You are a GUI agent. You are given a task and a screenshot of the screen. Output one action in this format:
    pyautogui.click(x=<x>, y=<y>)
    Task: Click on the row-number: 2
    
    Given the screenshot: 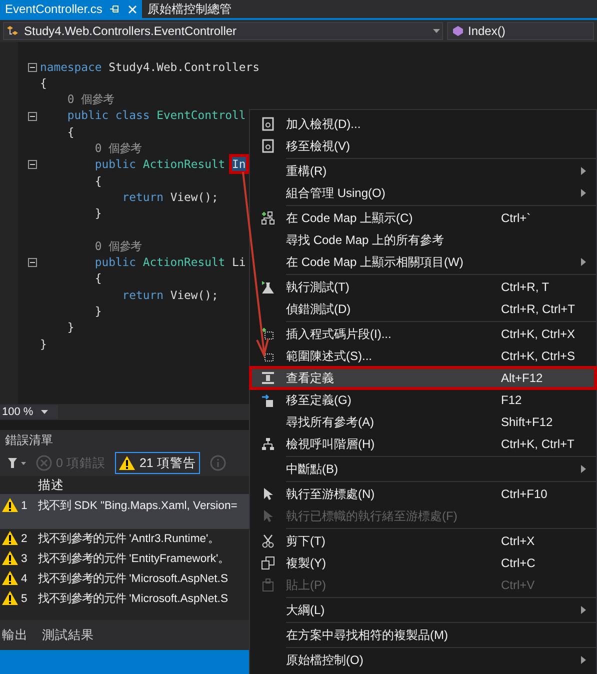 What is the action you would take?
    pyautogui.click(x=24, y=539)
    